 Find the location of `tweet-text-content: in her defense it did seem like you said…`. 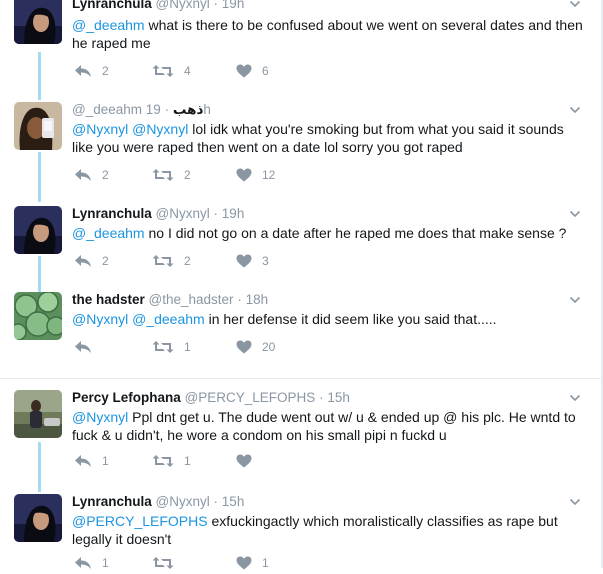

tweet-text-content: in her defense it did seem like you said… is located at coordinates (350, 319).